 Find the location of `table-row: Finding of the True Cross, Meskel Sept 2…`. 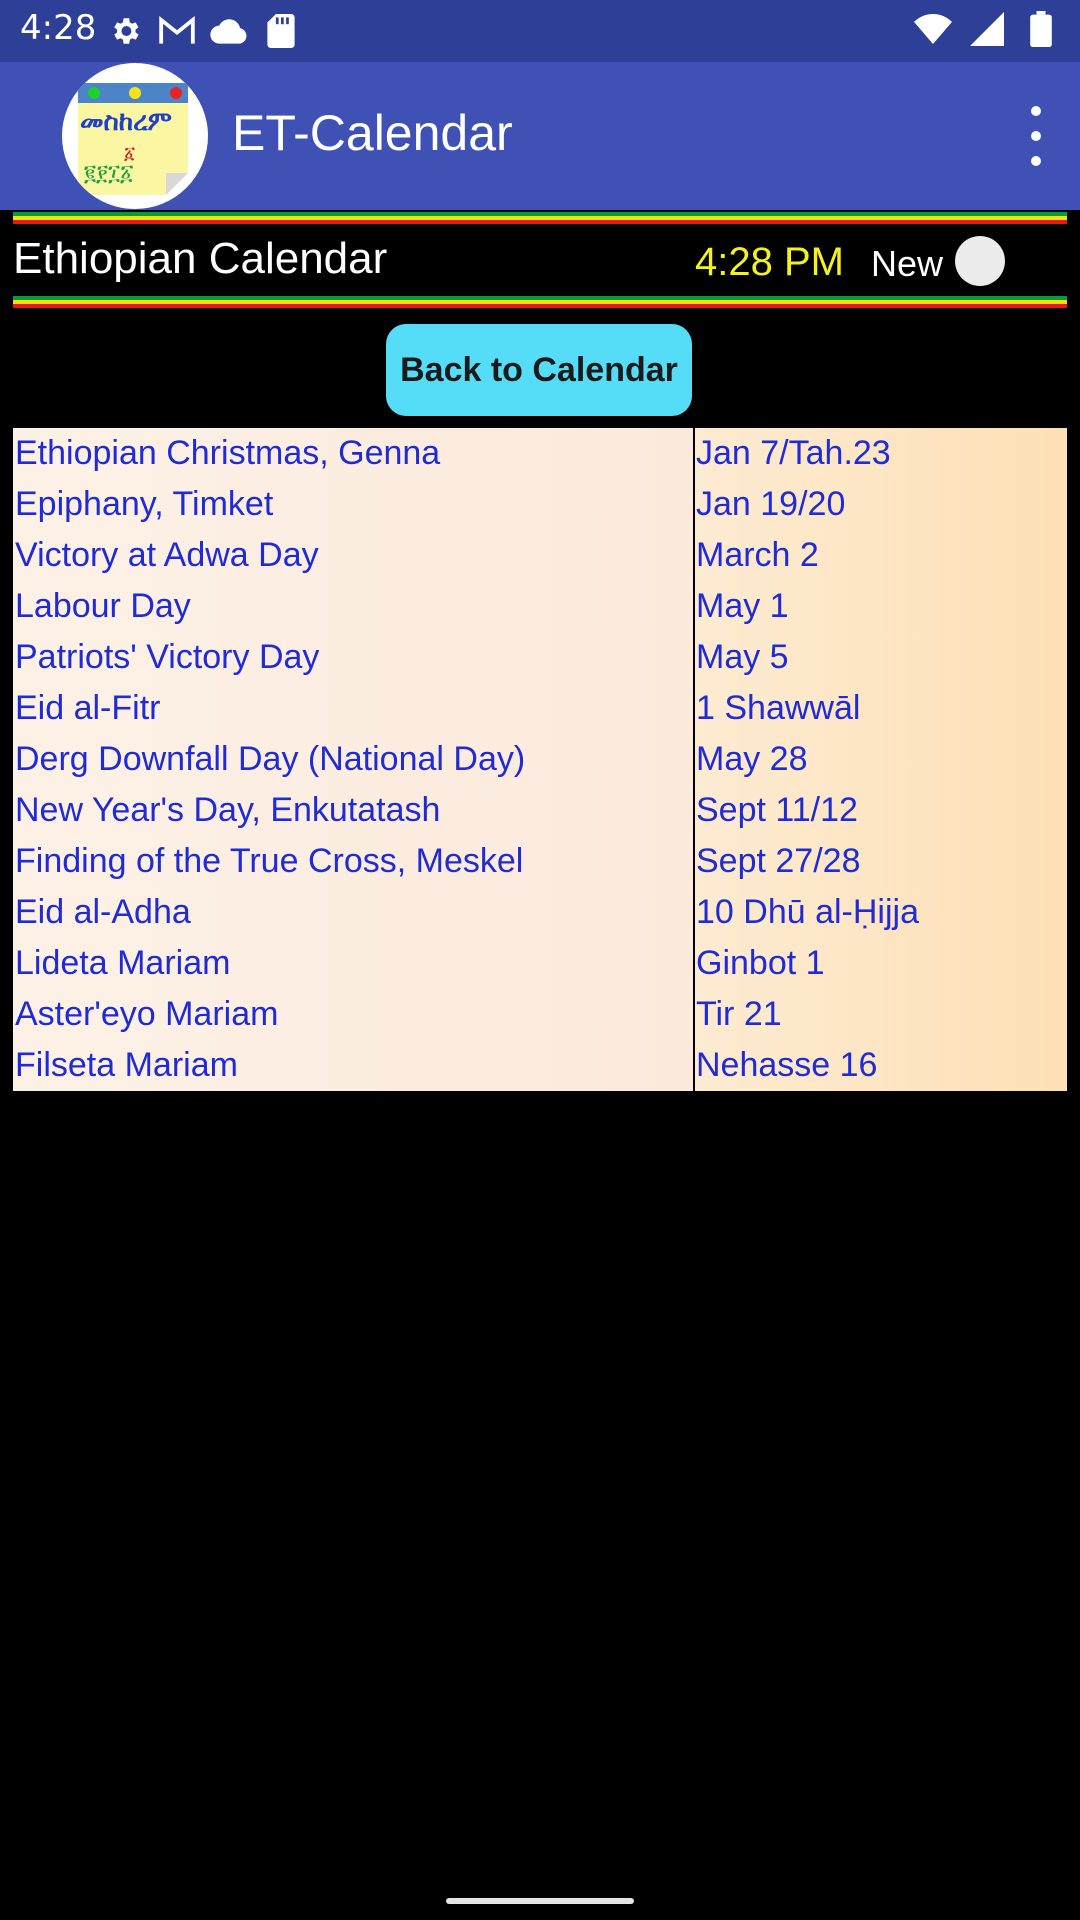

table-row: Finding of the True Cross, Meskel Sept 2… is located at coordinates (540, 861).